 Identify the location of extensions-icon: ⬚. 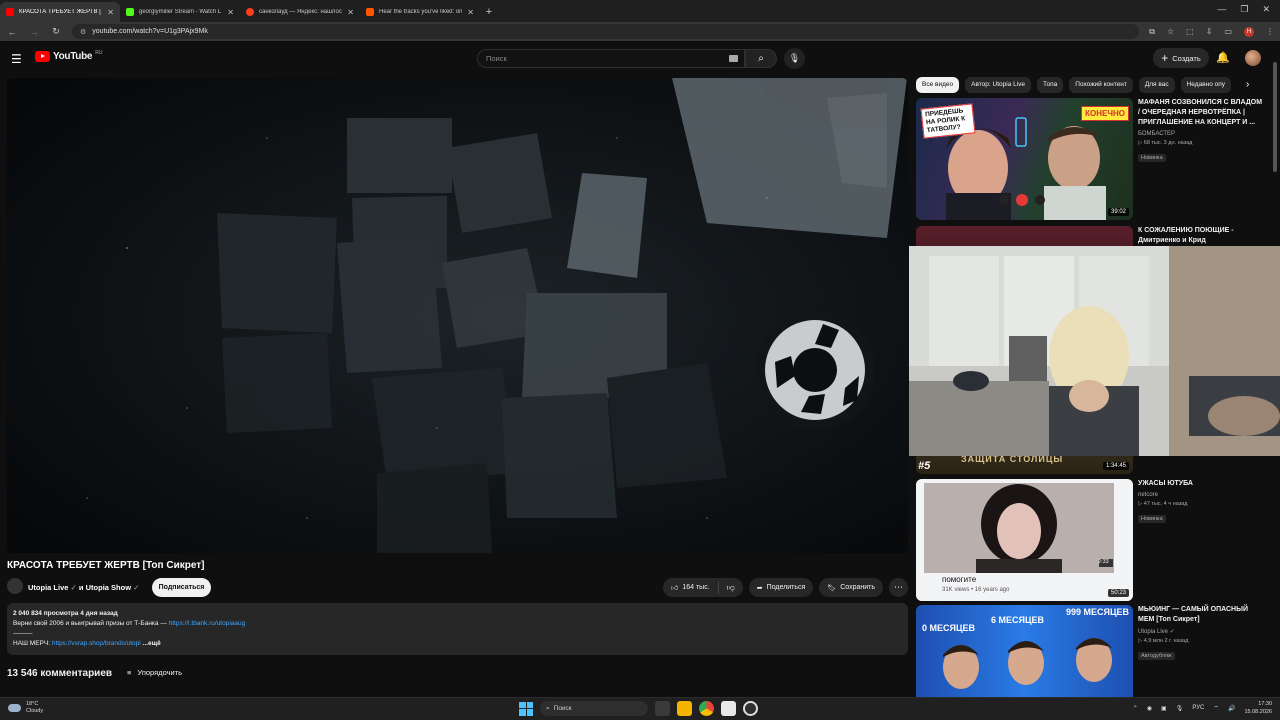
(1190, 31).